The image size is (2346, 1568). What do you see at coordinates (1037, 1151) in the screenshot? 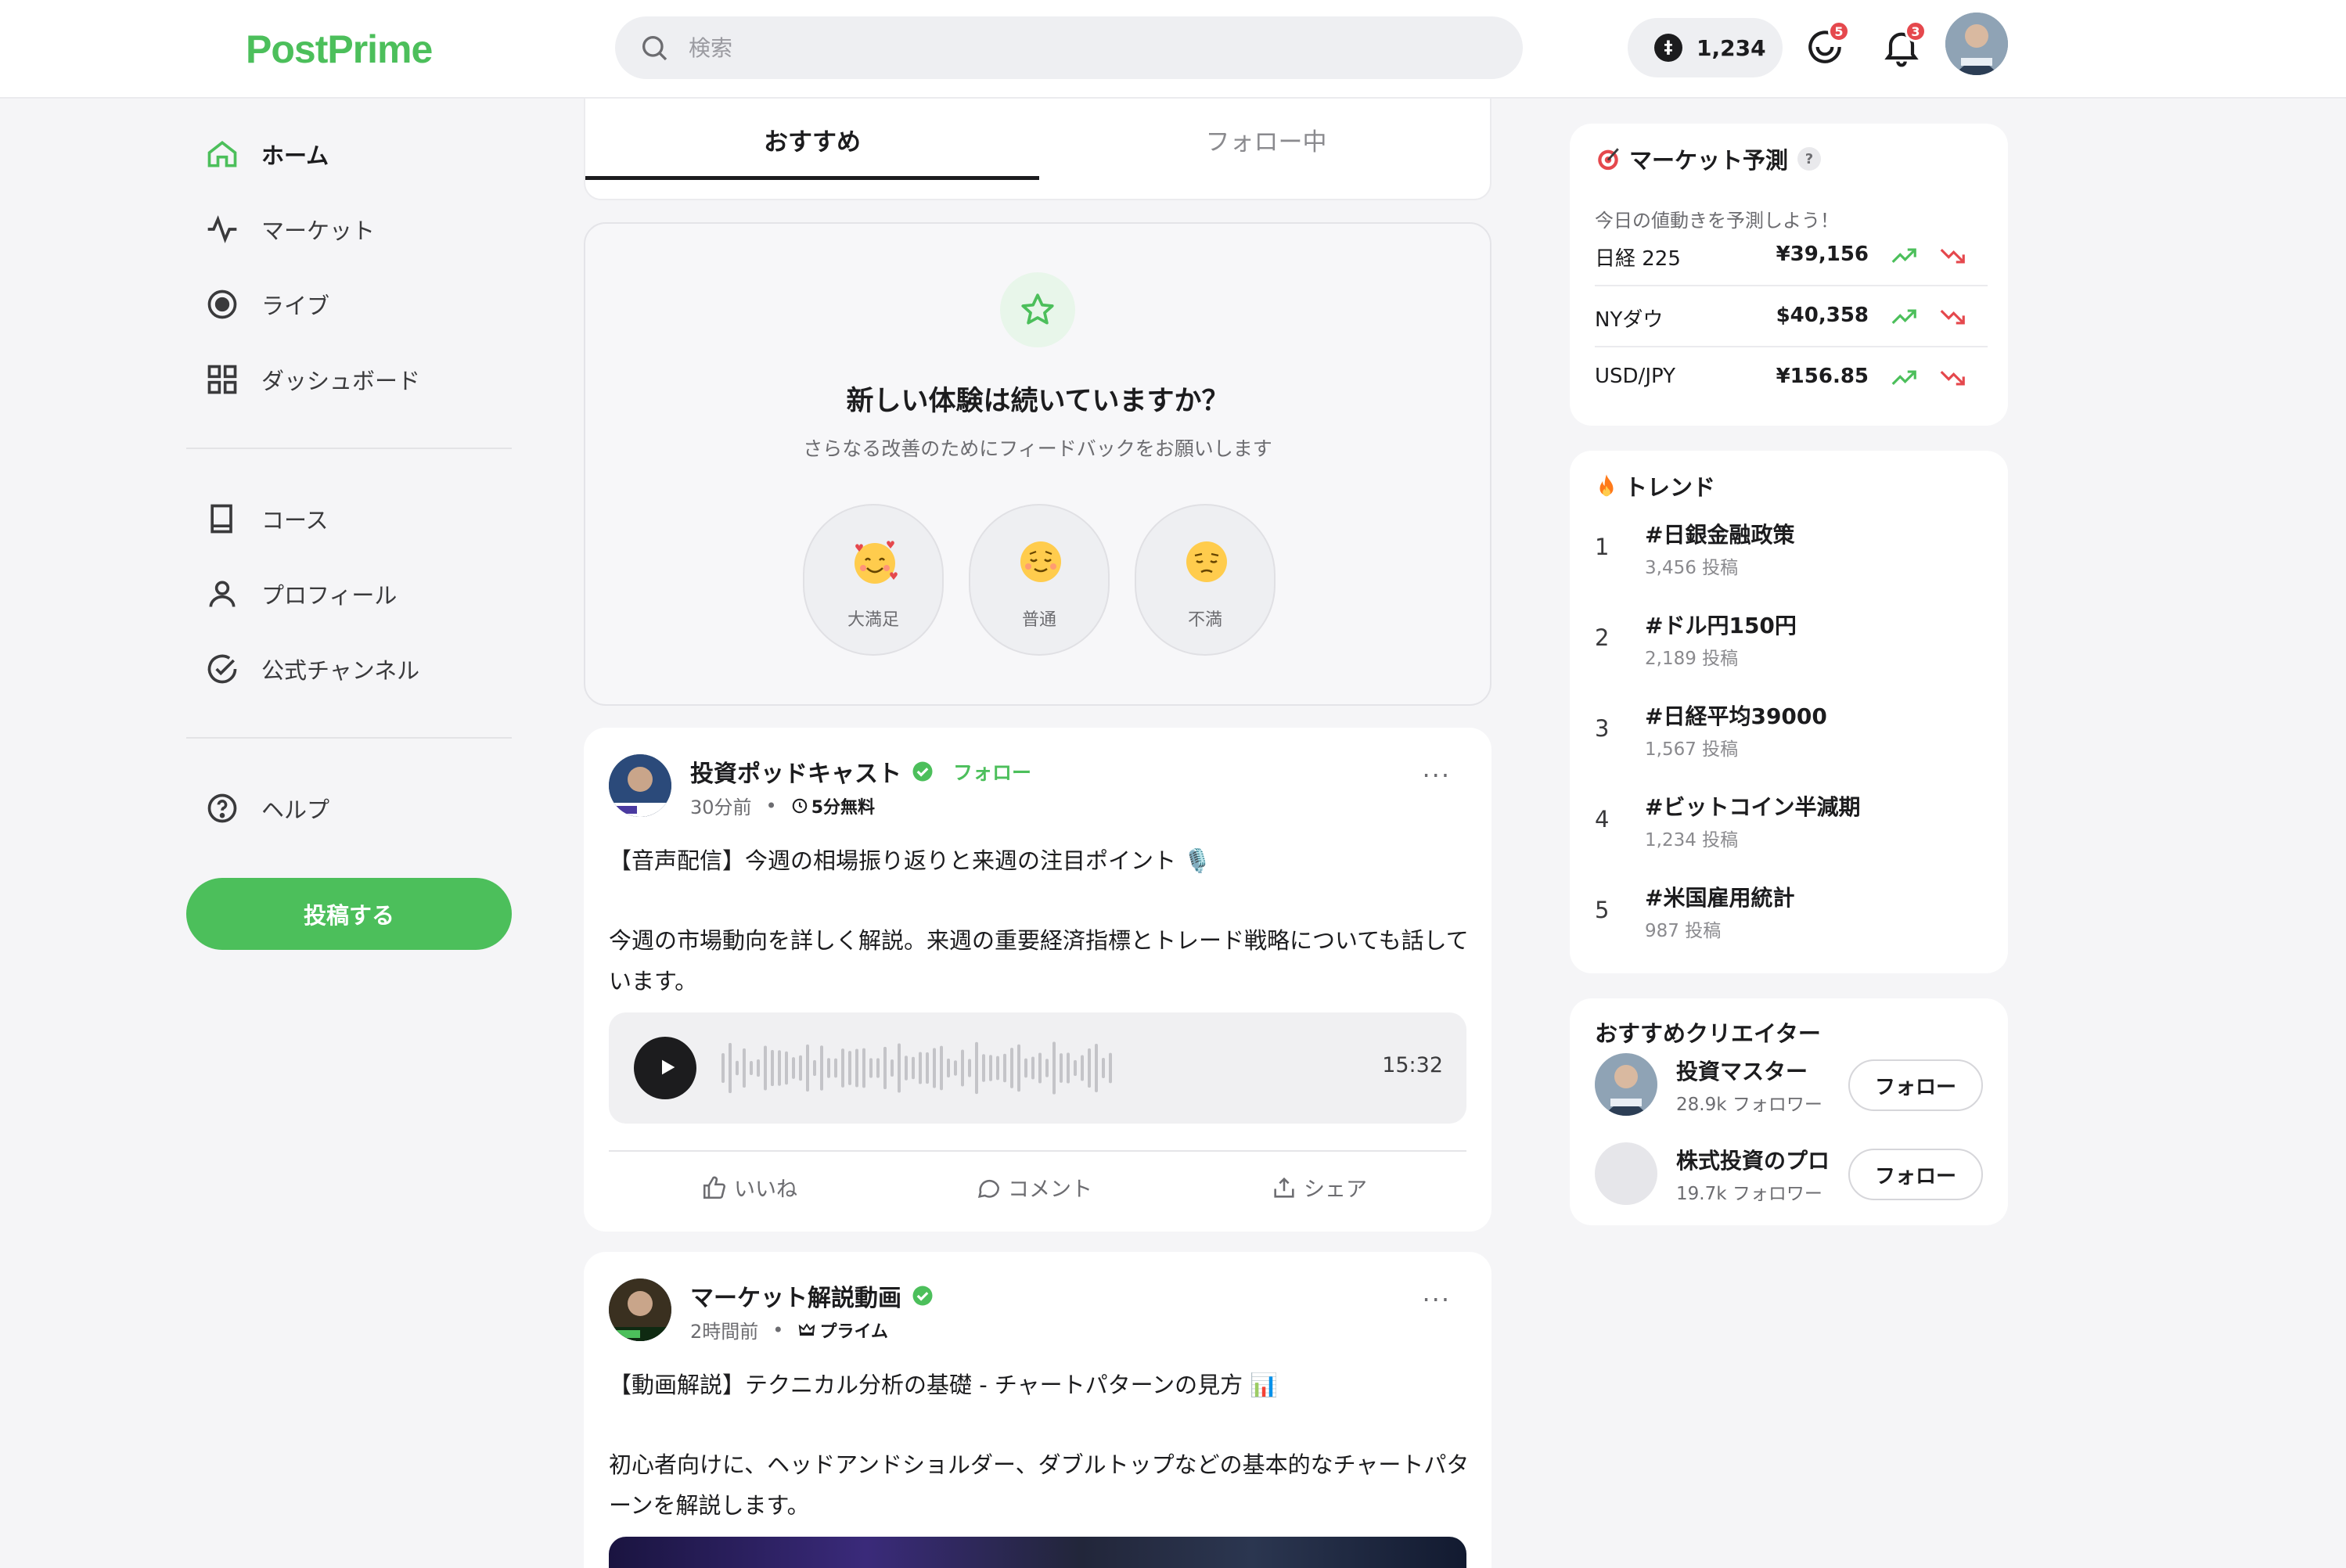
I see `post-actions-divider` at bounding box center [1037, 1151].